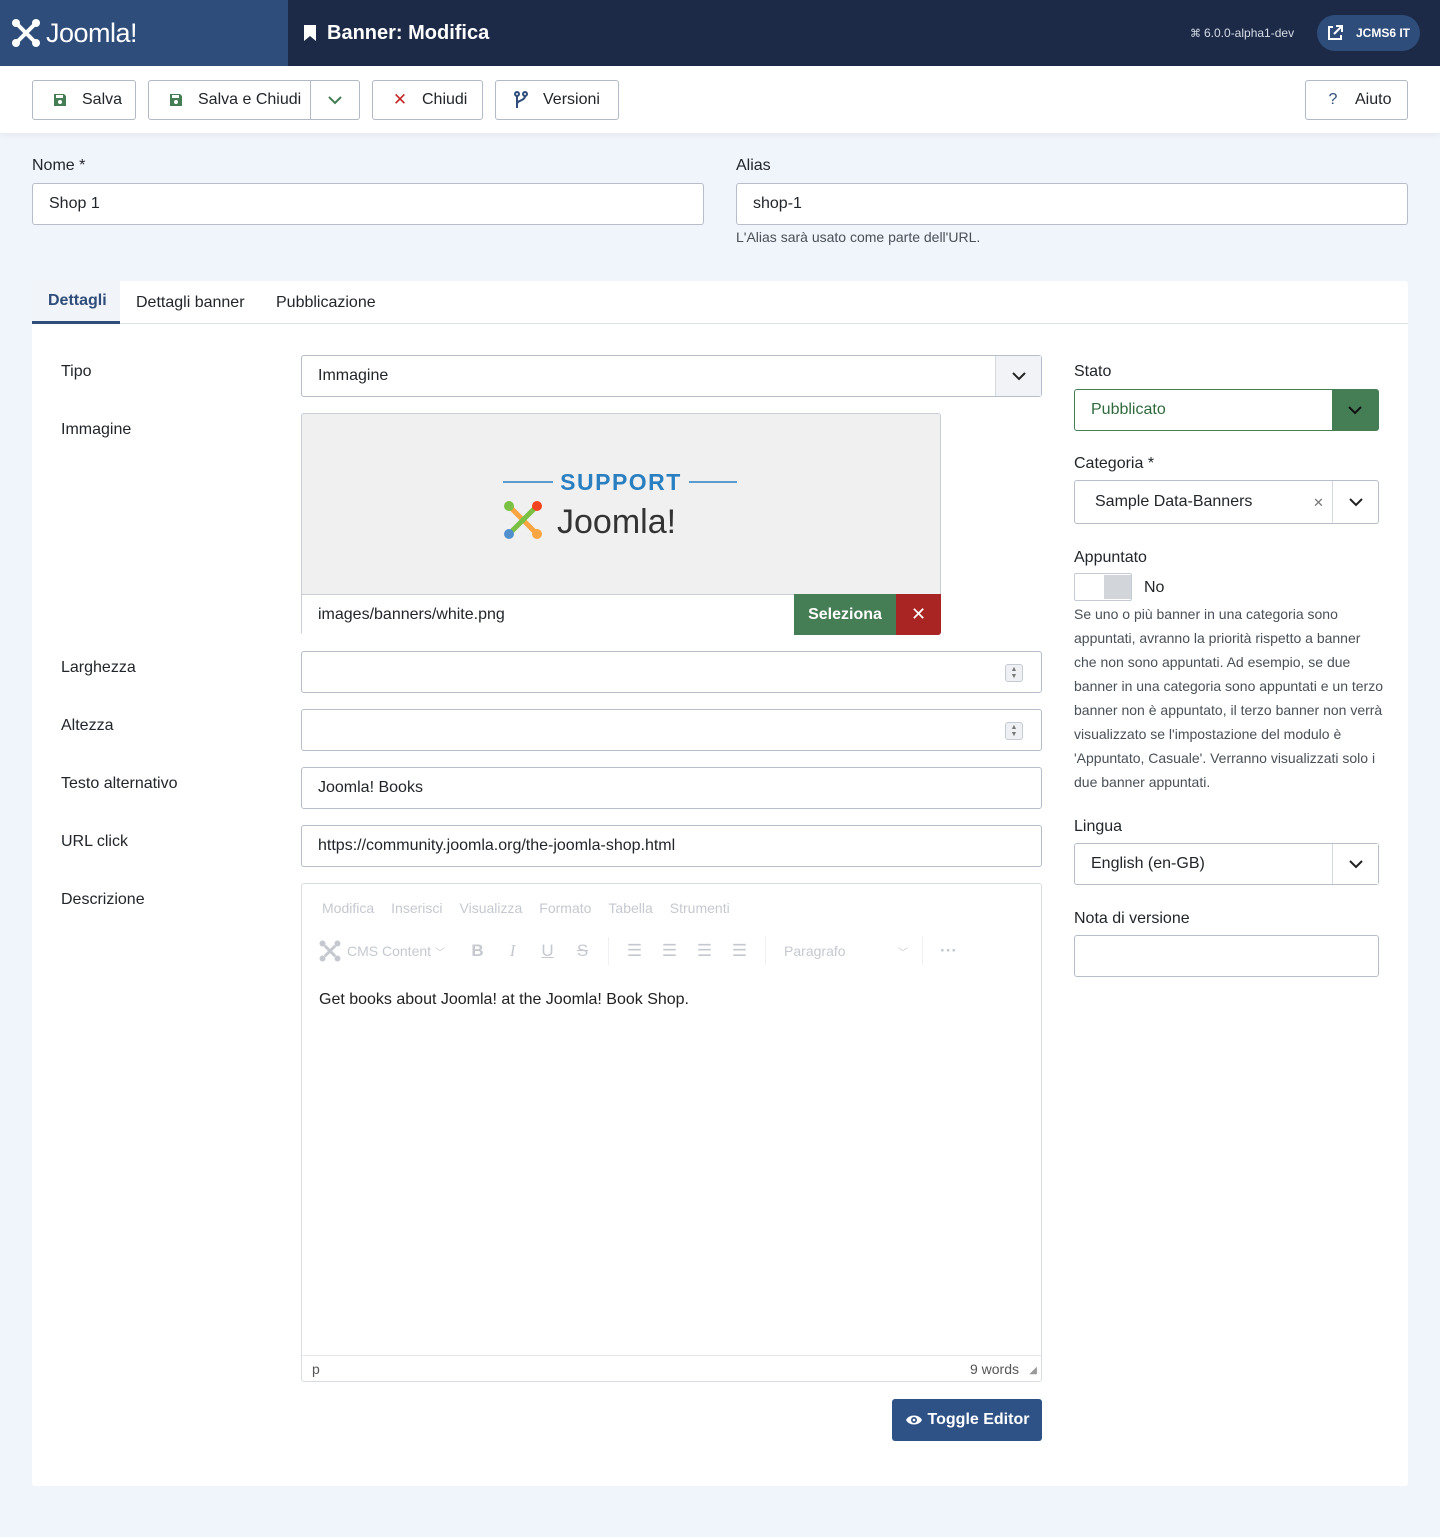 The image size is (1440, 1537). Describe the element at coordinates (512, 951) in the screenshot. I see `italic-icon: I` at that location.